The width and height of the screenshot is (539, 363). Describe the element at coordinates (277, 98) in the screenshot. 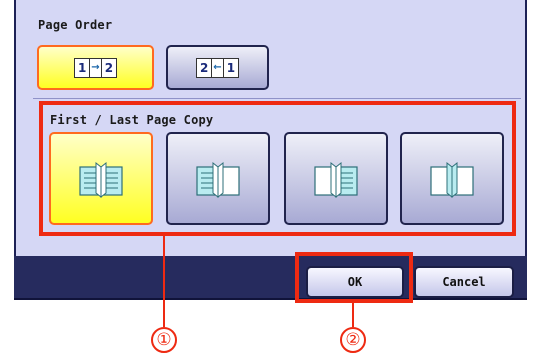

I see `section-divider` at that location.